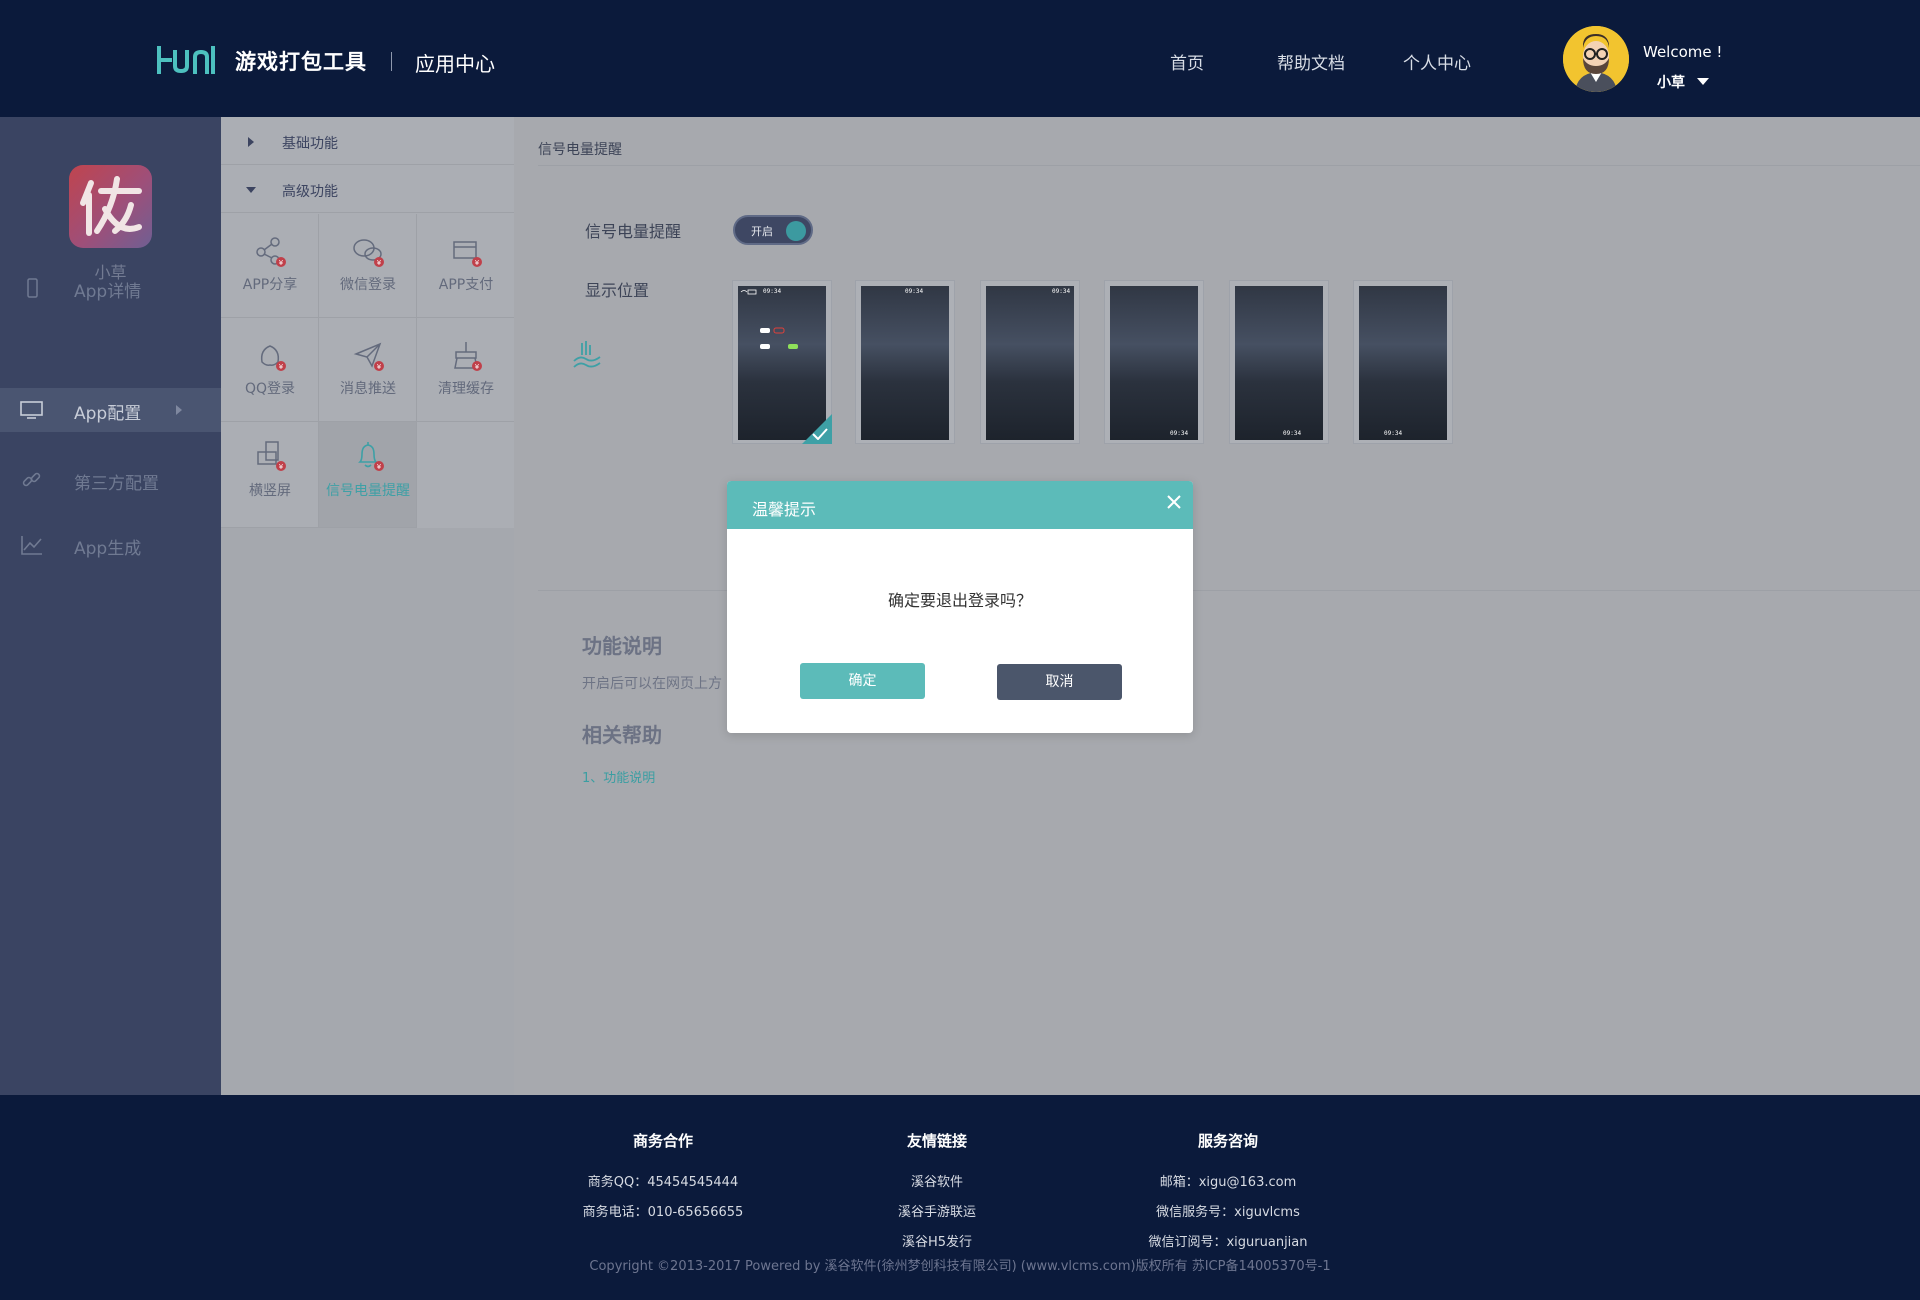 This screenshot has width=1920, height=1300. I want to click on section-title-description: 功能说明, so click(622, 646).